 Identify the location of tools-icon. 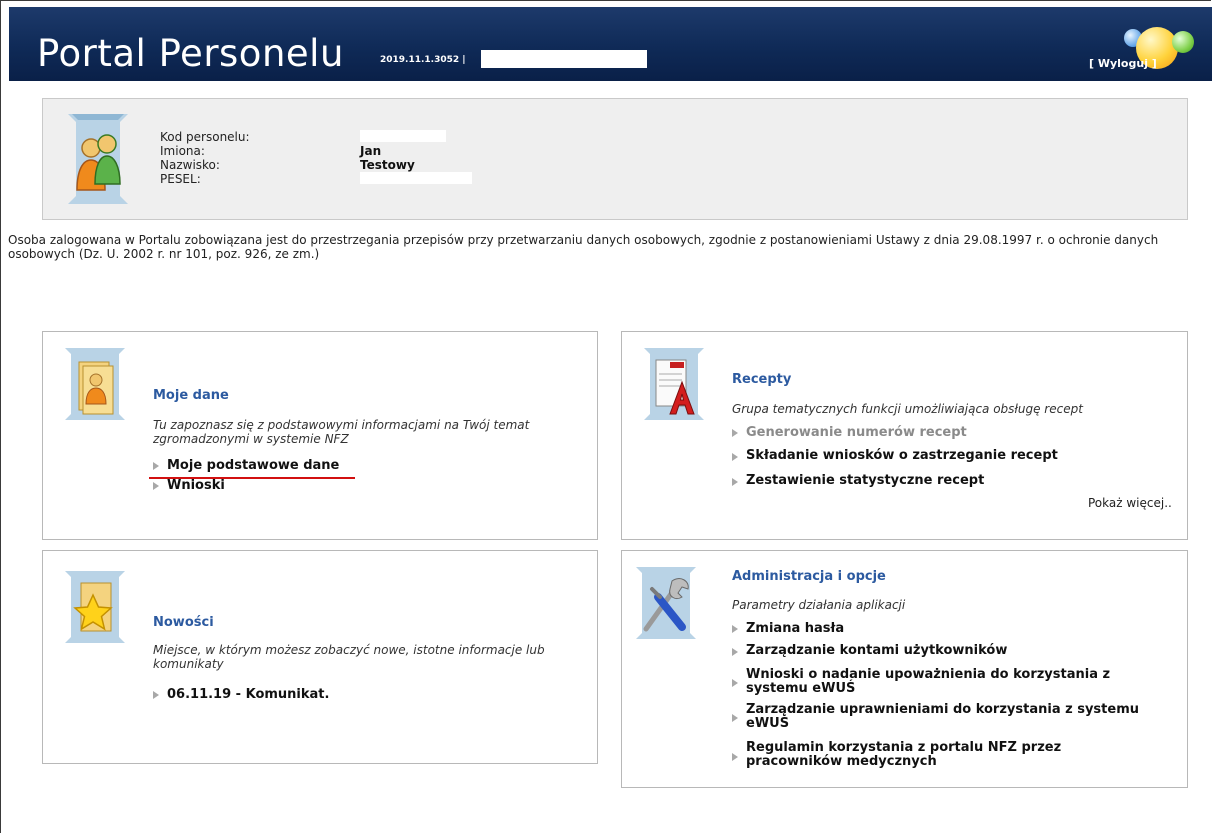
(666, 603).